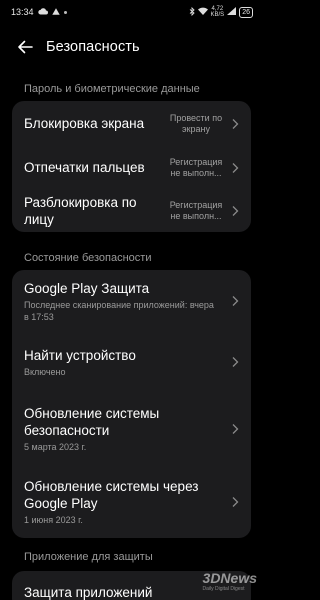 This screenshot has height=600, width=320. I want to click on net-speed: 4,72 KB/S, so click(217, 12).